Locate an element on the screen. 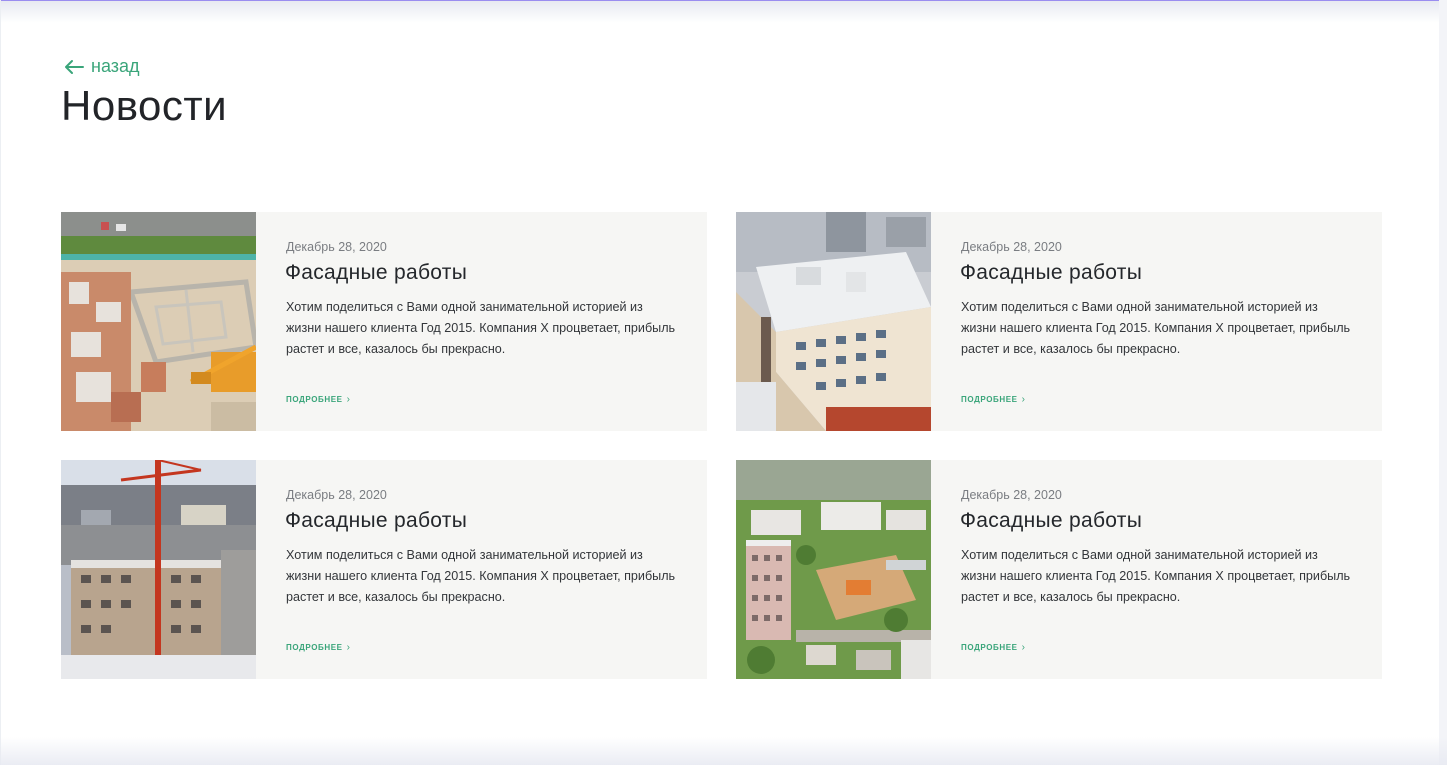  news-image-building-roof is located at coordinates (833, 321).